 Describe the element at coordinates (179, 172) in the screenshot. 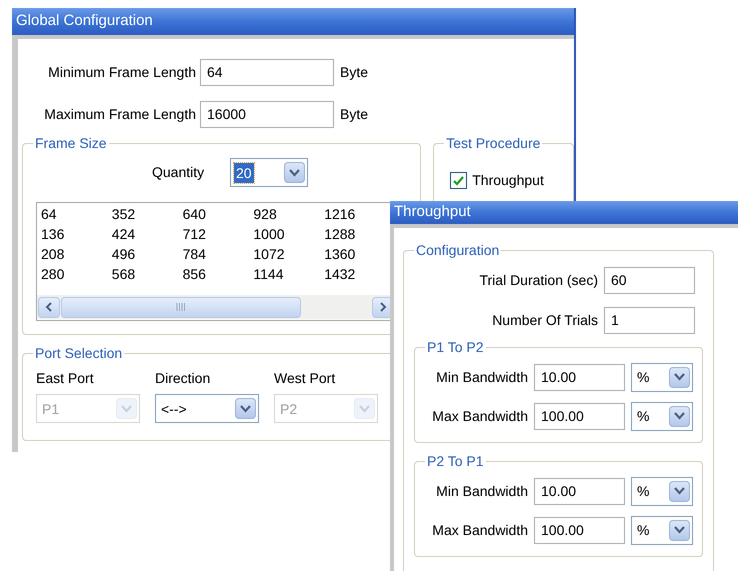

I see `field-label: Quantity` at that location.